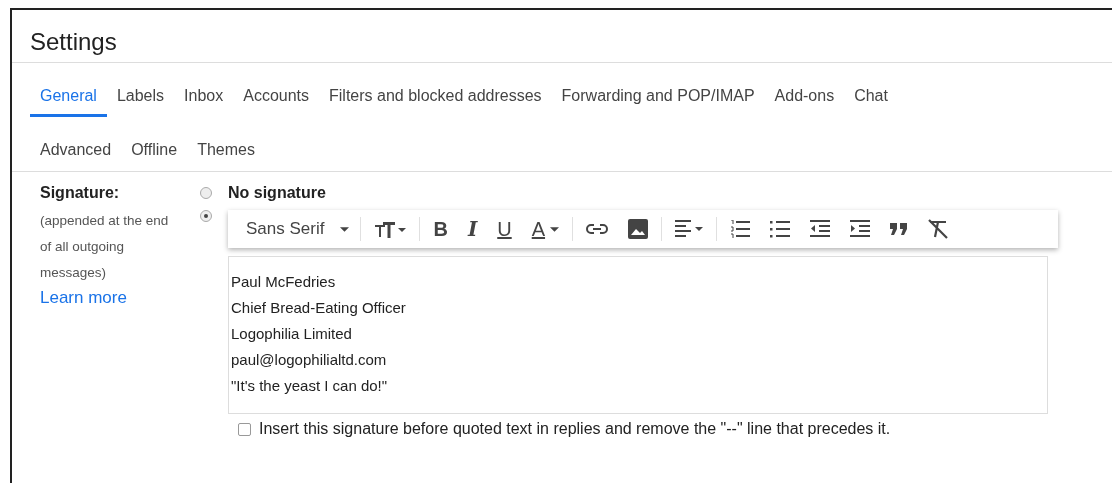 The height and width of the screenshot is (485, 1112). What do you see at coordinates (435, 90) in the screenshot?
I see `settings-tab: Filters and blocked addresses` at bounding box center [435, 90].